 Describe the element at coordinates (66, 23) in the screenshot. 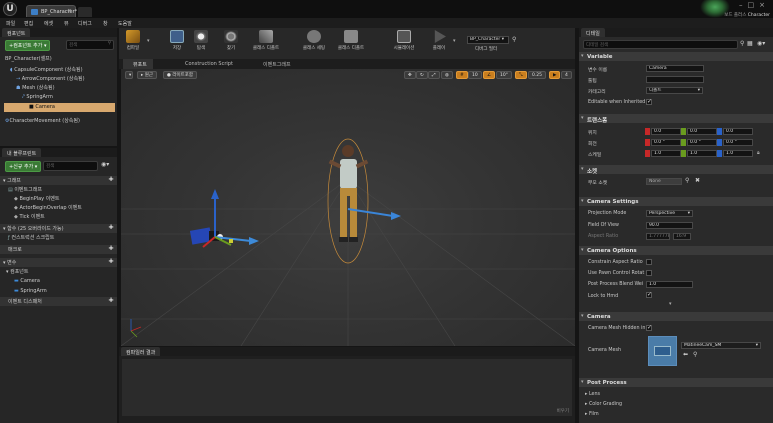

I see `menu-view: 뷰` at that location.